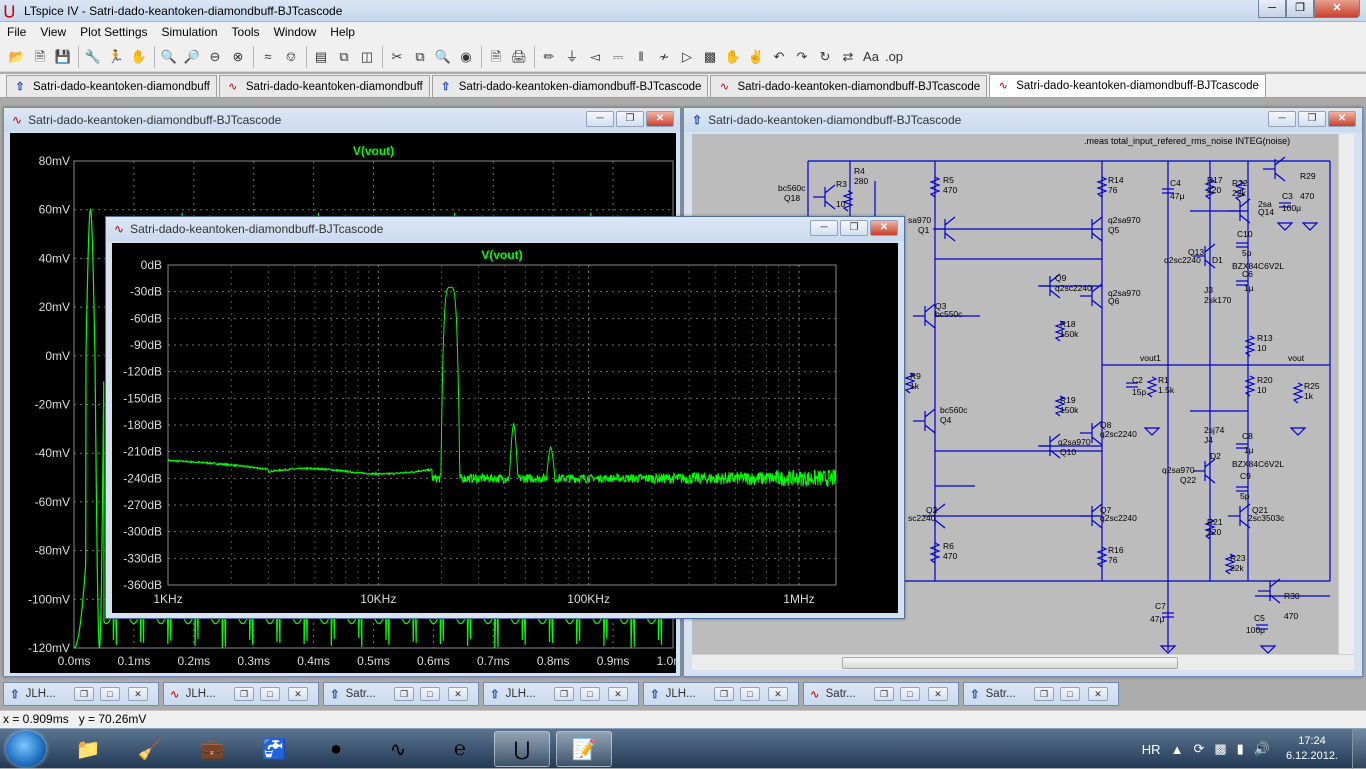  I want to click on ltspice-icon: ⋃, so click(522, 749).